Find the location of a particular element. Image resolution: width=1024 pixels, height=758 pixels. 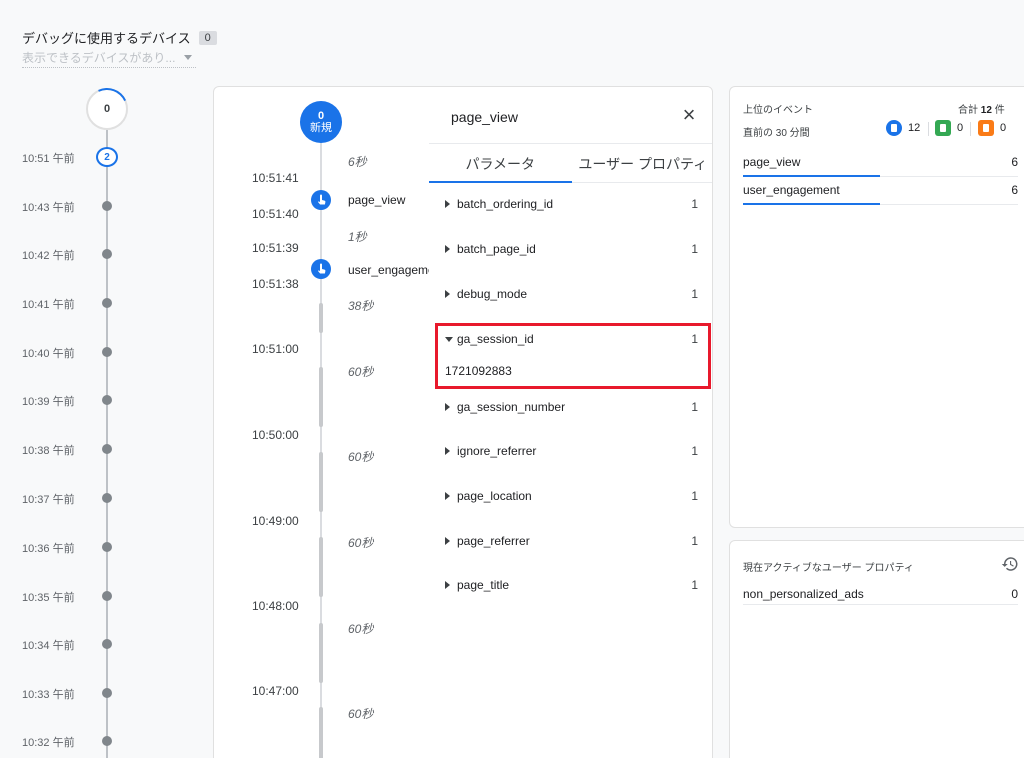

minute-row: 10:51 午前 2 is located at coordinates (70, 157).